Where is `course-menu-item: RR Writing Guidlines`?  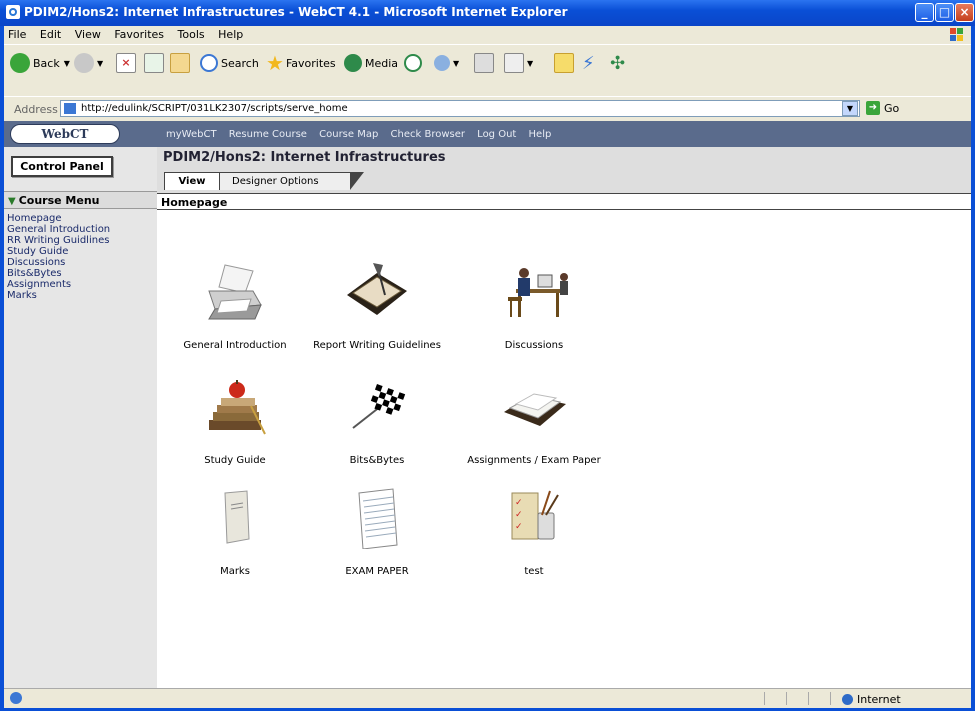
course-menu-item: RR Writing Guidlines is located at coordinates (58, 240).